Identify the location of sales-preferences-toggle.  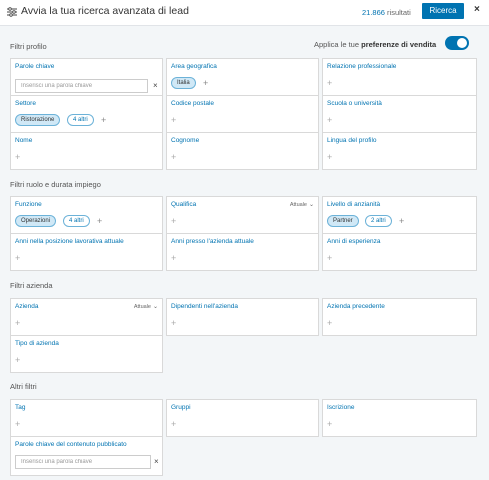
(457, 43).